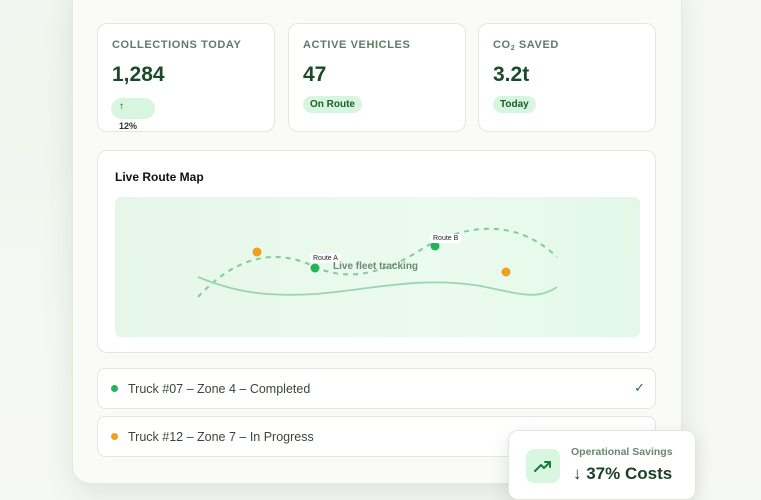  I want to click on status-dot-green, so click(114, 388).